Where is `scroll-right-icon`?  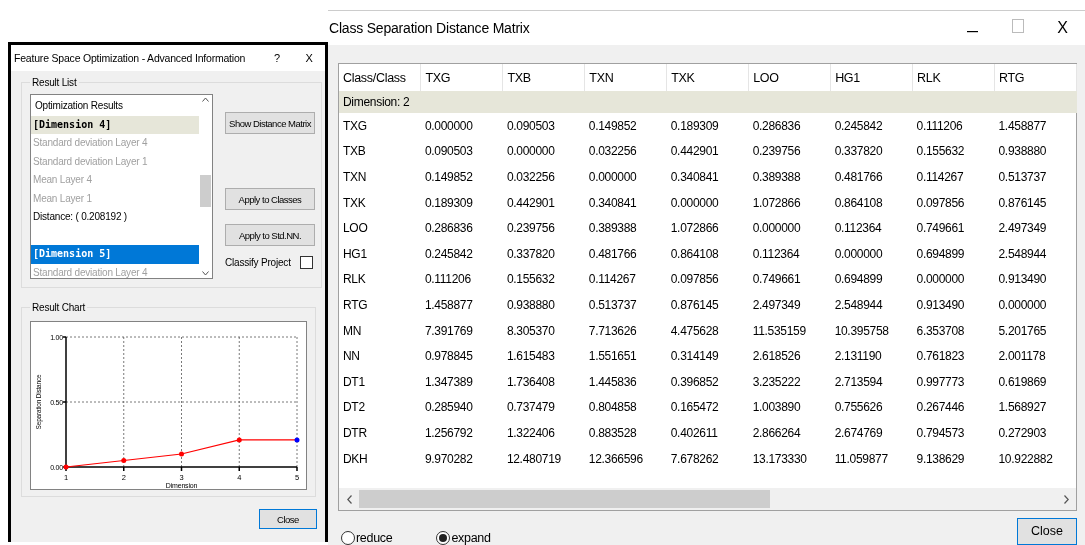
scroll-right-icon is located at coordinates (1066, 499).